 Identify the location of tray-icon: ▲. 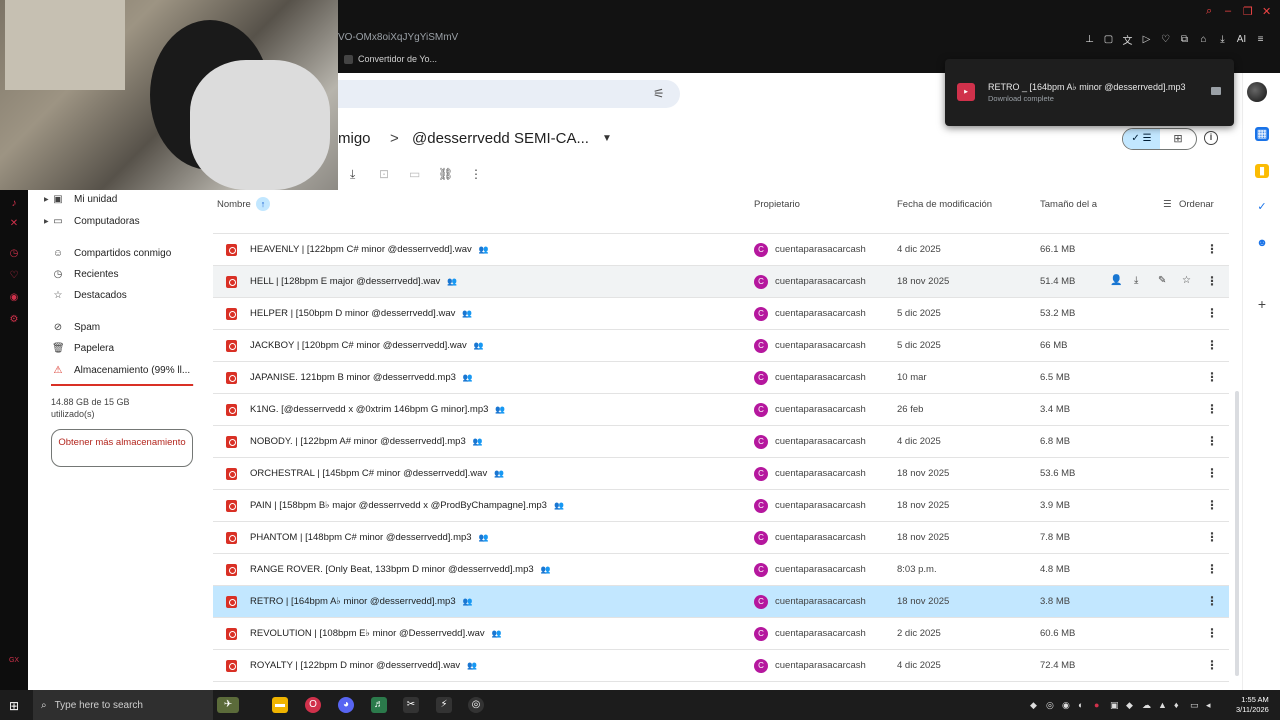
(1162, 705).